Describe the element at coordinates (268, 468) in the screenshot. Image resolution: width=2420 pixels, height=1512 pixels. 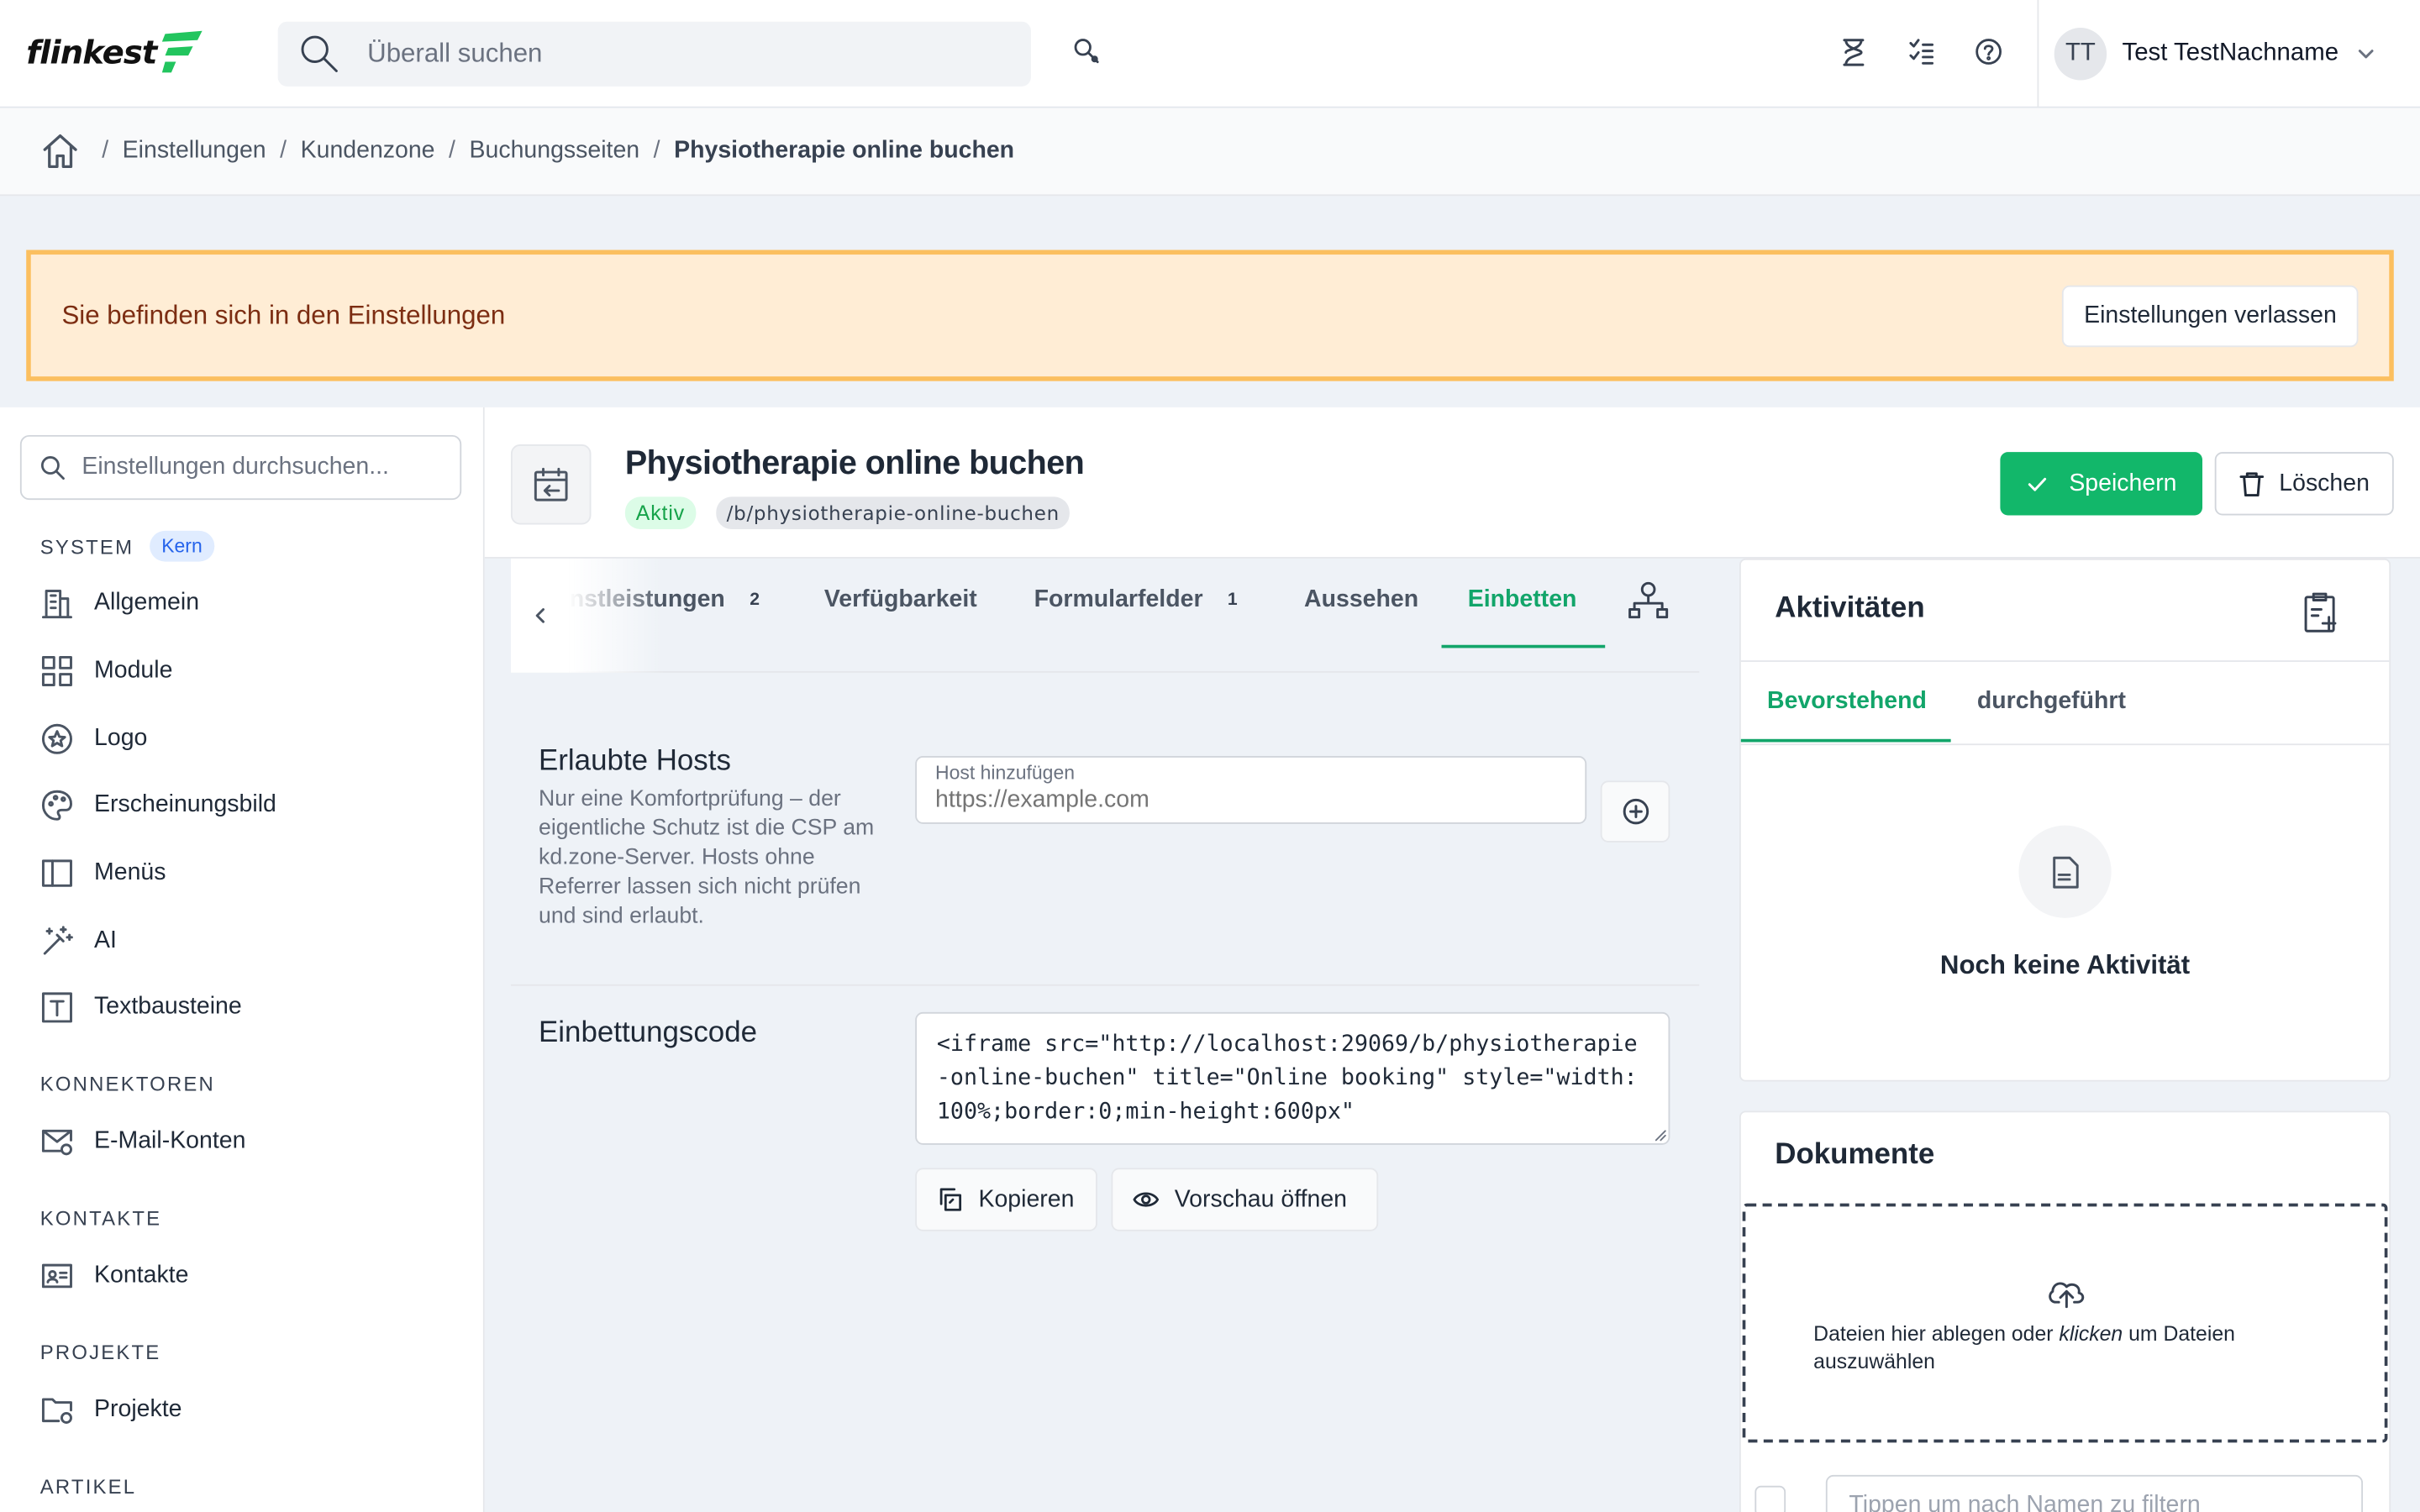
I see `settings-search-input` at that location.